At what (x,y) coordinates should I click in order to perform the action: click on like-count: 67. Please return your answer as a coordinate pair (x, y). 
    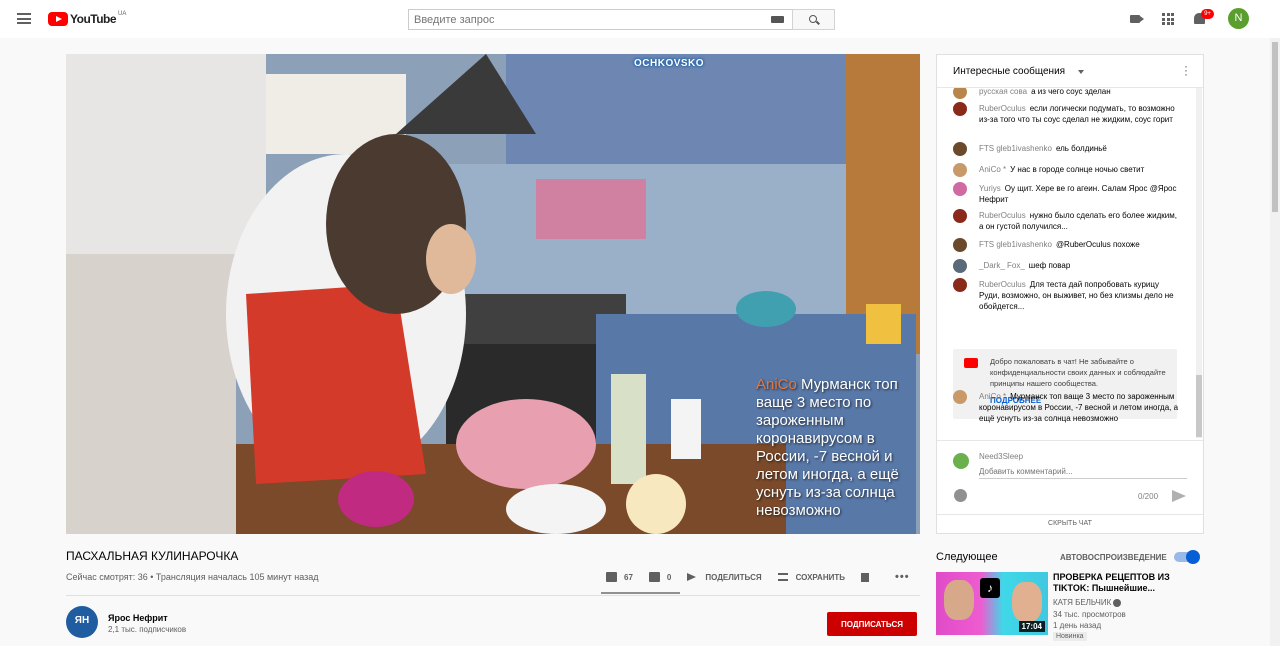
    Looking at the image, I should click on (628, 577).